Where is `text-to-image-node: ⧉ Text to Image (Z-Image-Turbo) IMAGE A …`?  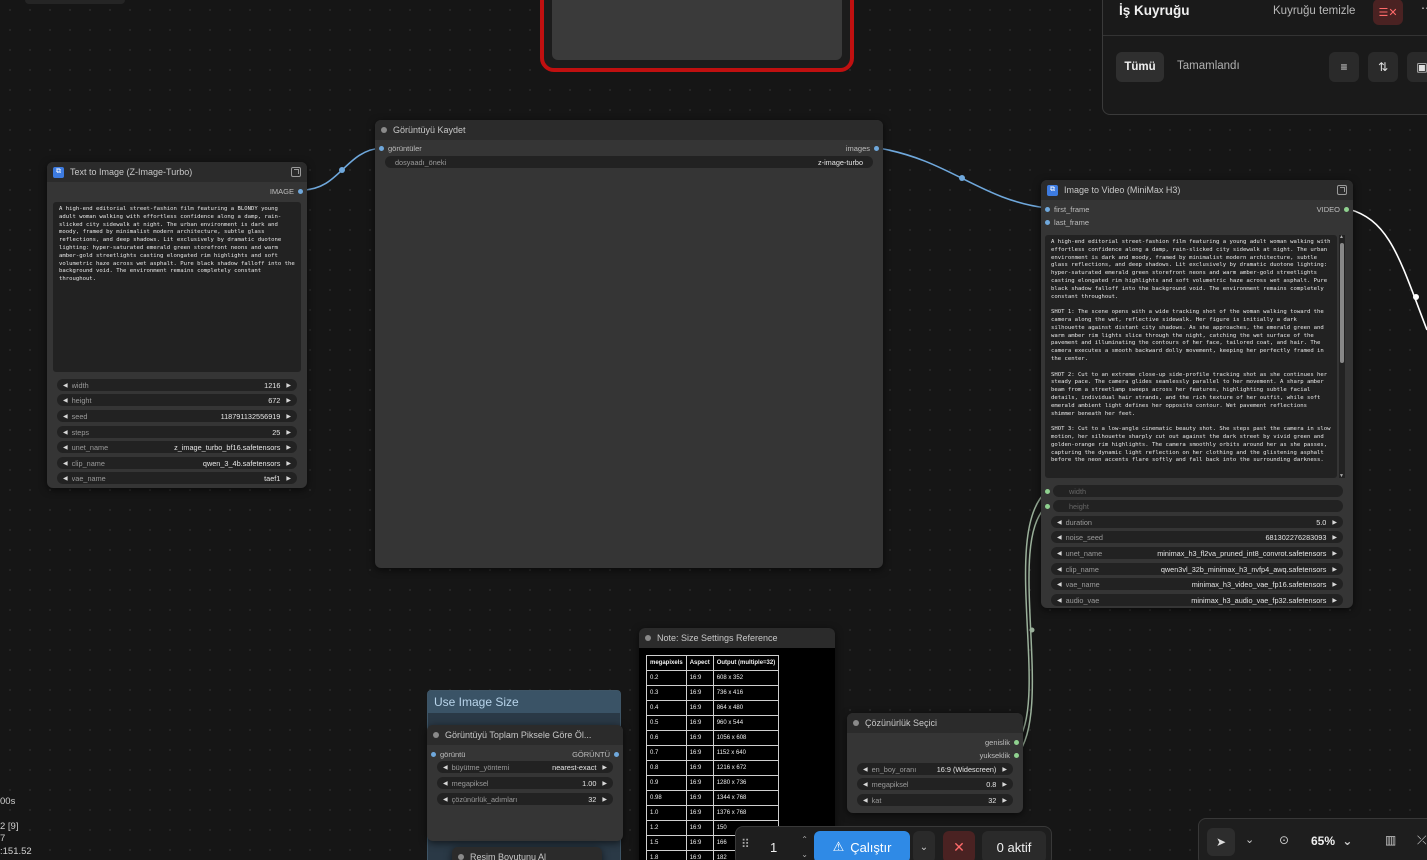
text-to-image-node: ⧉ Text to Image (Z-Image-Turbo) IMAGE A … is located at coordinates (177, 325).